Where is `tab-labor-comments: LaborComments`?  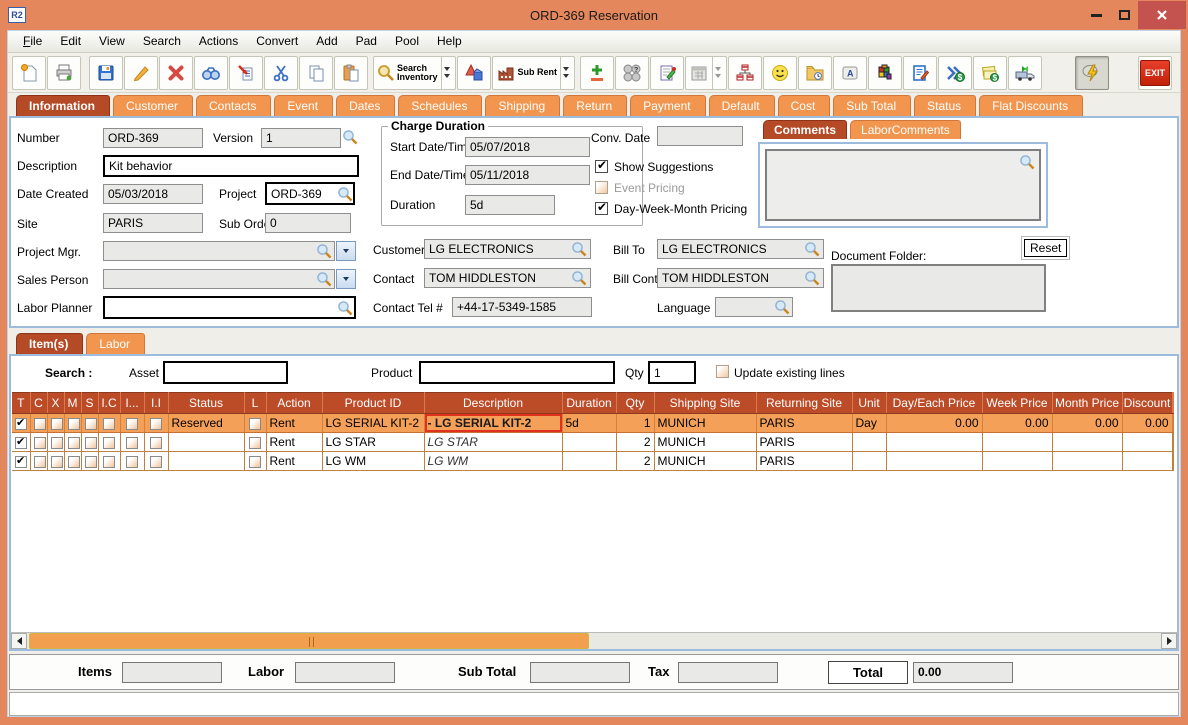 tab-labor-comments: LaborComments is located at coordinates (905, 129).